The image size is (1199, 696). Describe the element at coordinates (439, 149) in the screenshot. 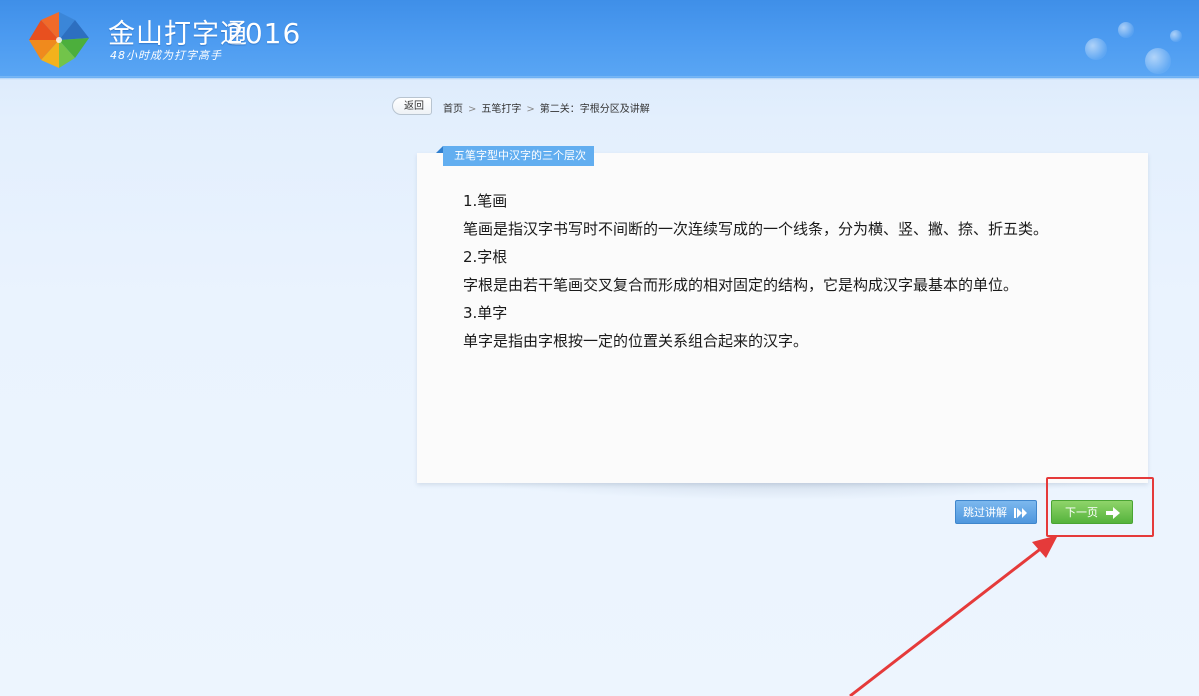

I see `card-tab-fold` at that location.